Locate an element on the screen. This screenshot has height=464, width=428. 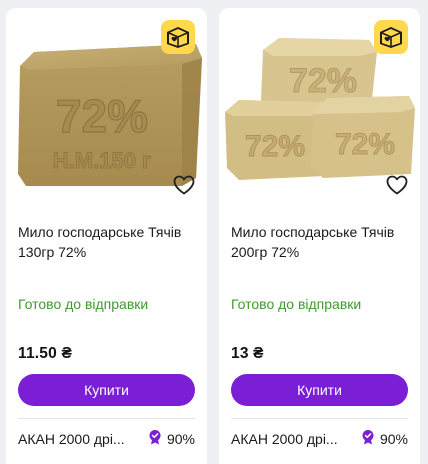
product-title: Мило господарське Тячів 130гр 72% is located at coordinates (108, 242).